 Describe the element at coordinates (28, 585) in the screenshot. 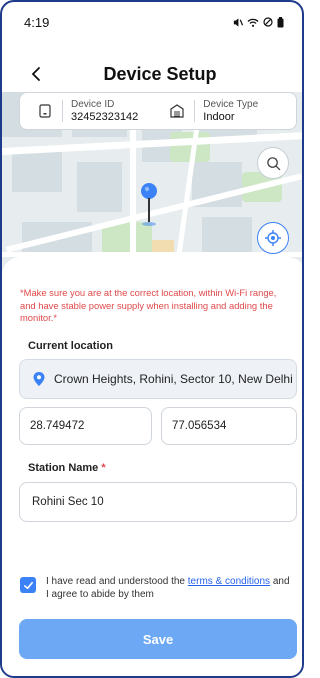

I see `terms-checkbox` at that location.